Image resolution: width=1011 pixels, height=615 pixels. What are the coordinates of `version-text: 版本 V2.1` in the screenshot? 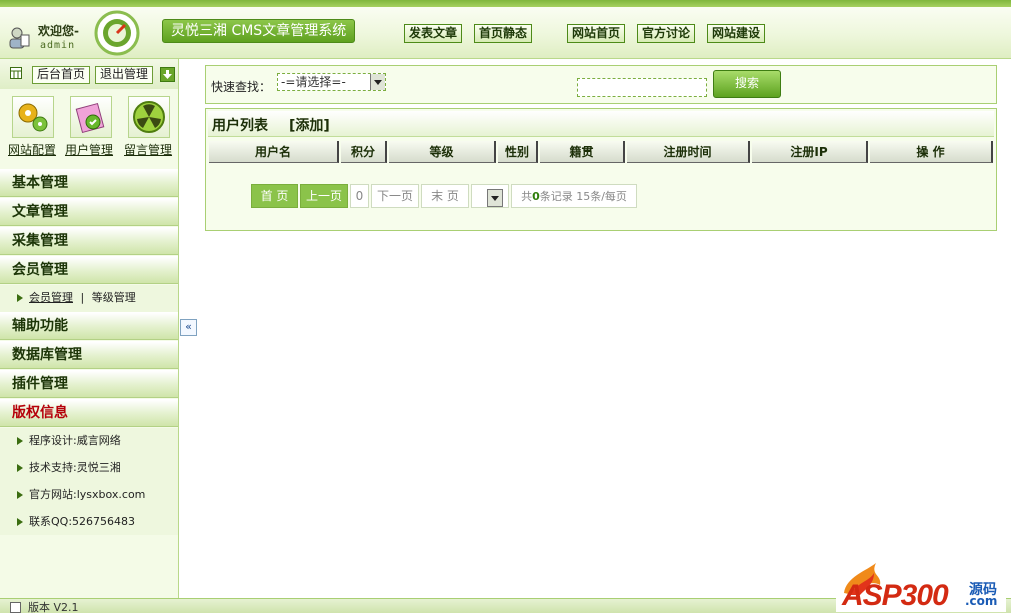 It's located at (53, 607).